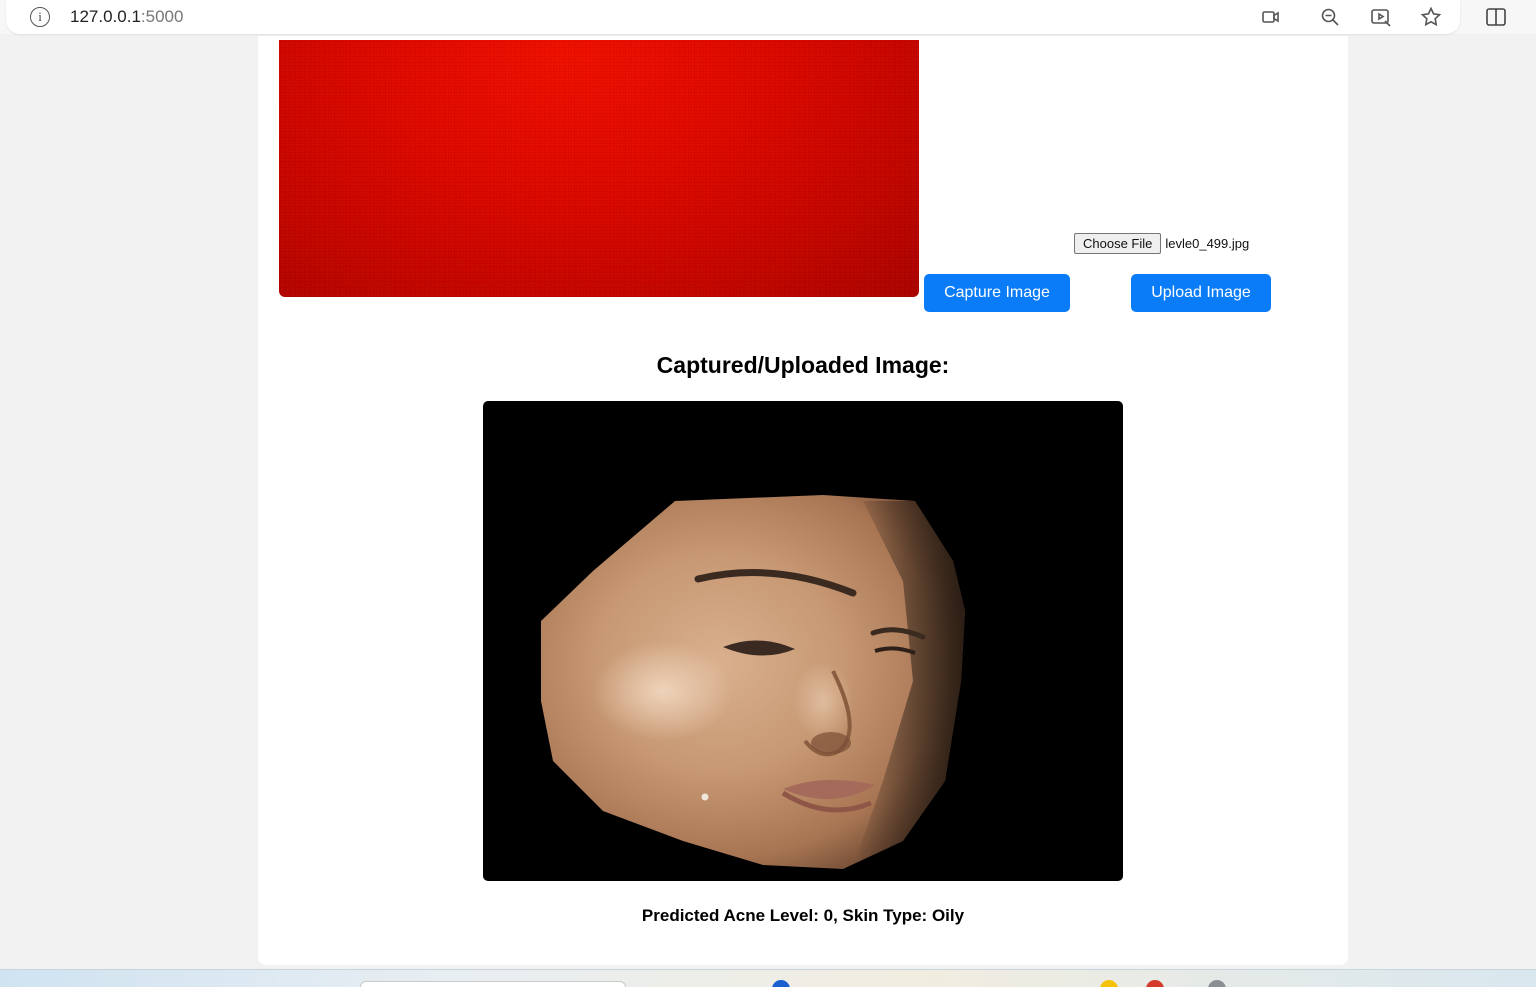  What do you see at coordinates (1207, 243) in the screenshot?
I see `selected-file-name: levle0_499.jpg` at bounding box center [1207, 243].